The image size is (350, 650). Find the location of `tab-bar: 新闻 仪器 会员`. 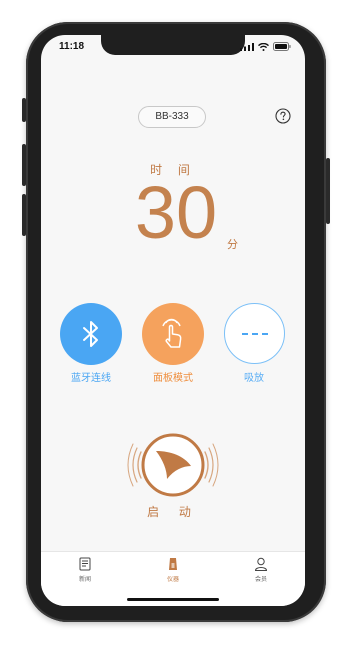

tab-bar: 新闻 仪器 会员 is located at coordinates (173, 578).